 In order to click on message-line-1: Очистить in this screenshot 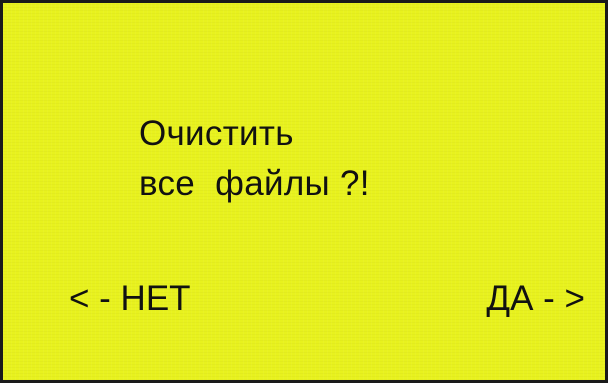, I will do `click(216, 133)`.